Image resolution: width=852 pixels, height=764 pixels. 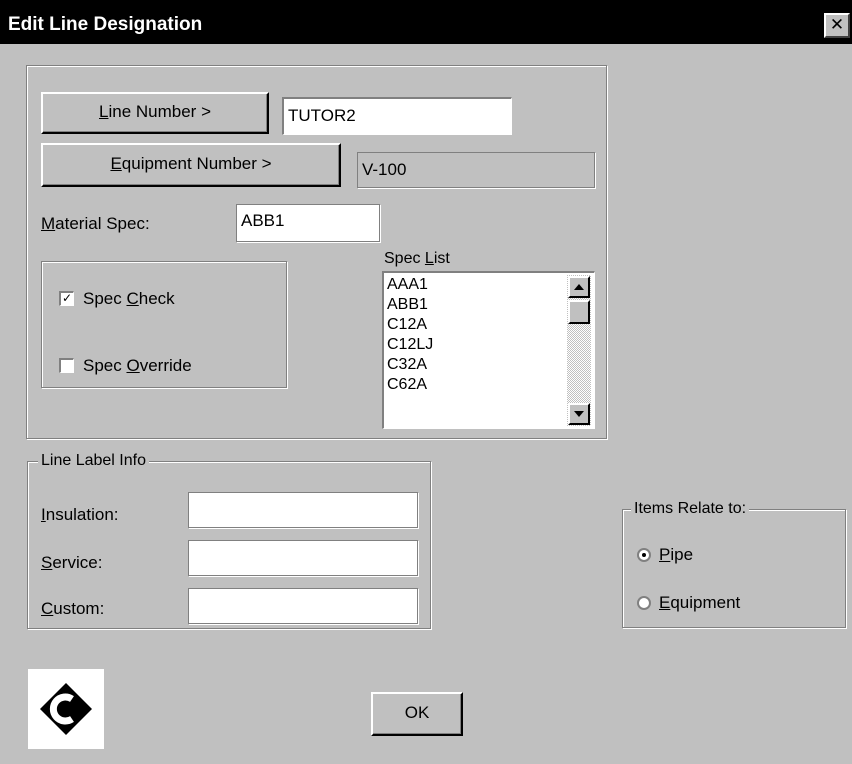 What do you see at coordinates (473, 285) in the screenshot?
I see `list-item: AAA1` at bounding box center [473, 285].